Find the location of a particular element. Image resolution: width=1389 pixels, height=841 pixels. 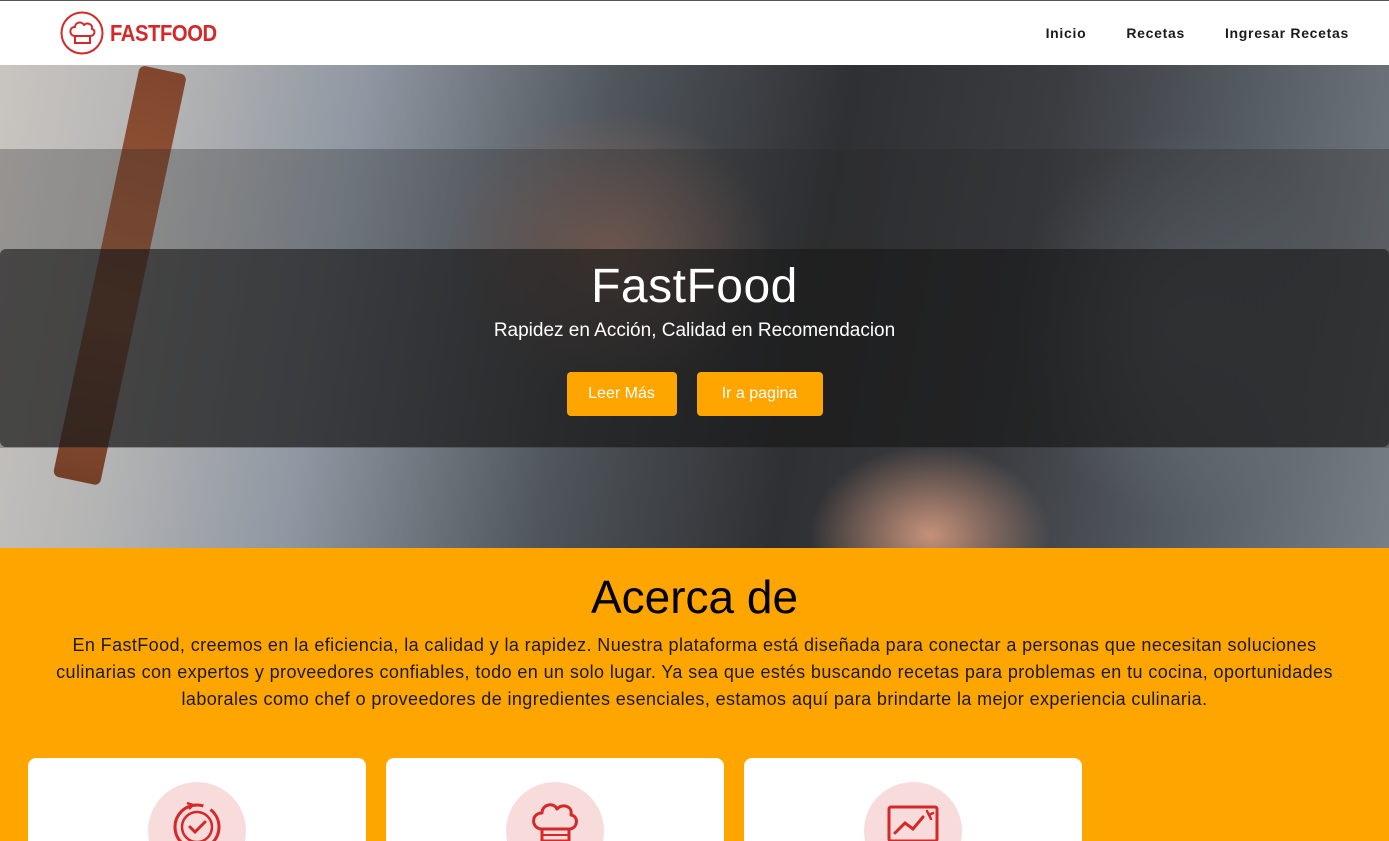

clock-check-icon is located at coordinates (197, 821).